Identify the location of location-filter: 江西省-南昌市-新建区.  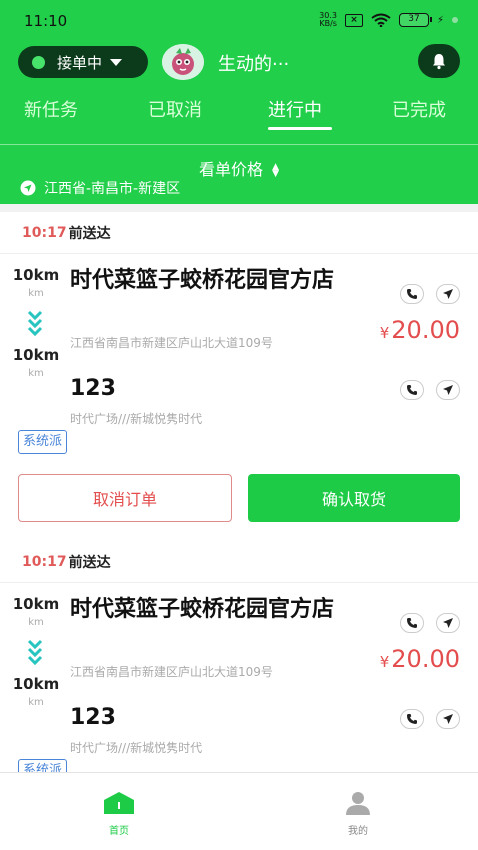
(100, 188).